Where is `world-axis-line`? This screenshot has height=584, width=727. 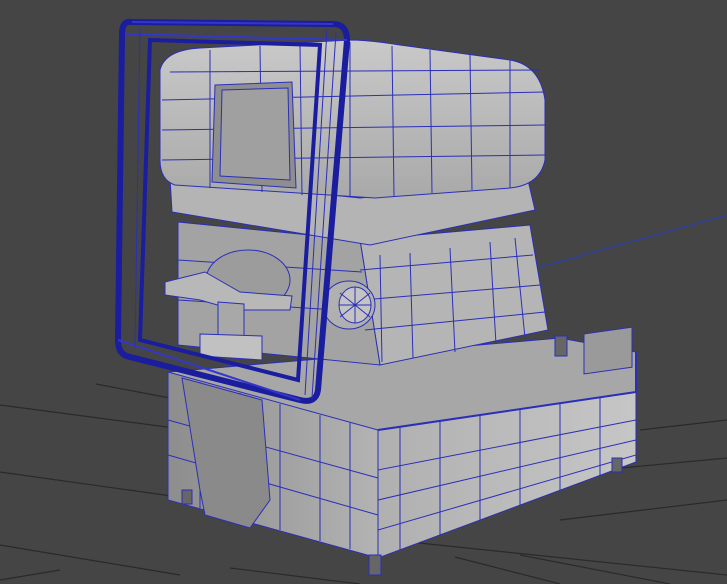
world-axis-line is located at coordinates (628, 242).